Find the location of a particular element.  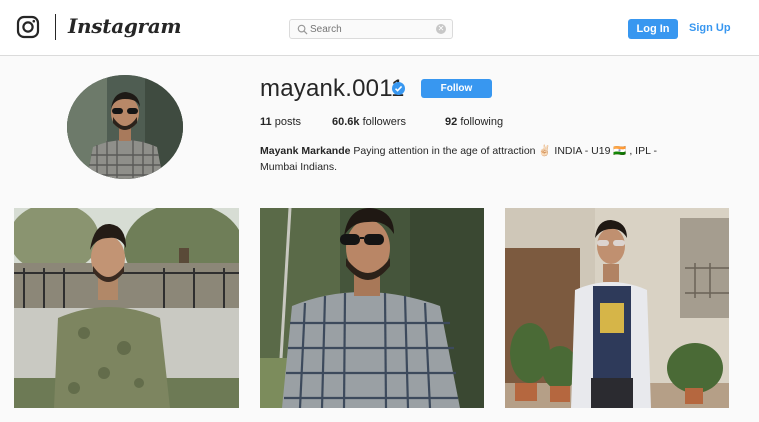

bio-text-line-2: Mumbai Indians. is located at coordinates (299, 167).